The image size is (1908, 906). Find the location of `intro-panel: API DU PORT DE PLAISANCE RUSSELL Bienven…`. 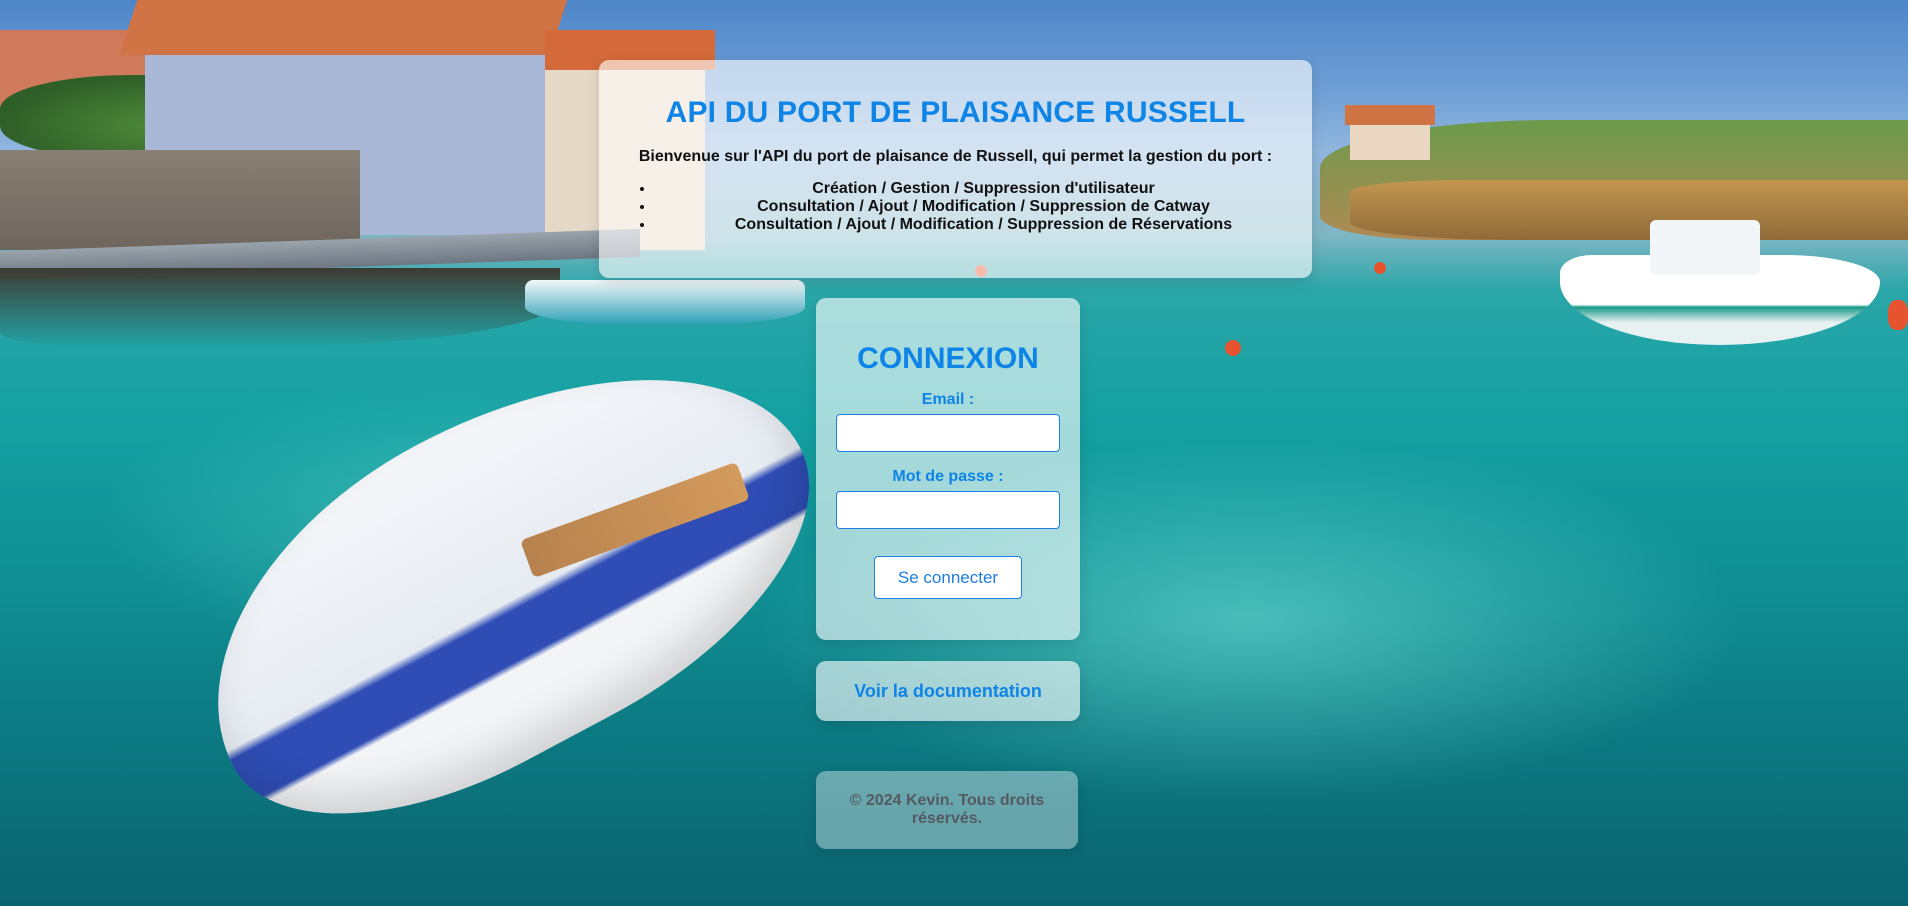

intro-panel: API DU PORT DE PLAISANCE RUSSELL Bienven… is located at coordinates (955, 169).